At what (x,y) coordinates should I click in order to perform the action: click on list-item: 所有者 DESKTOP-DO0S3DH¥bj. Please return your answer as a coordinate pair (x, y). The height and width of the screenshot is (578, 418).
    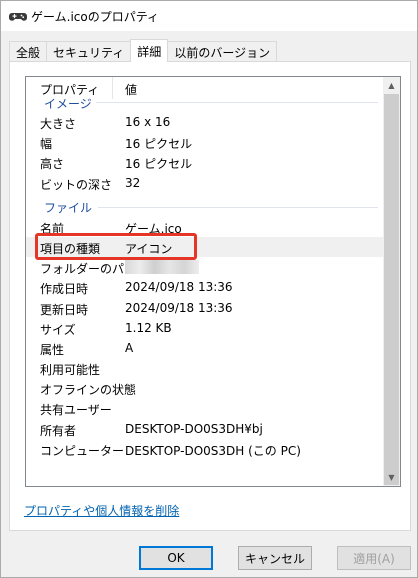
    Looking at the image, I should click on (205, 429).